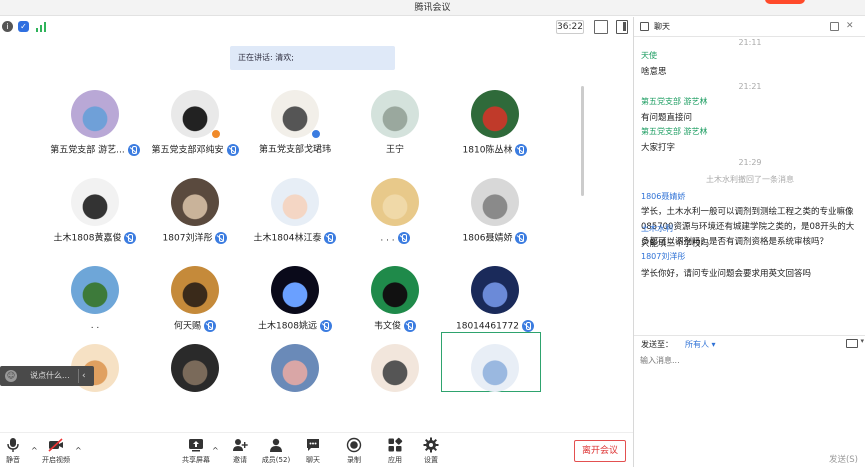 The height and width of the screenshot is (467, 865). I want to click on settings-button: 设置, so click(431, 452).